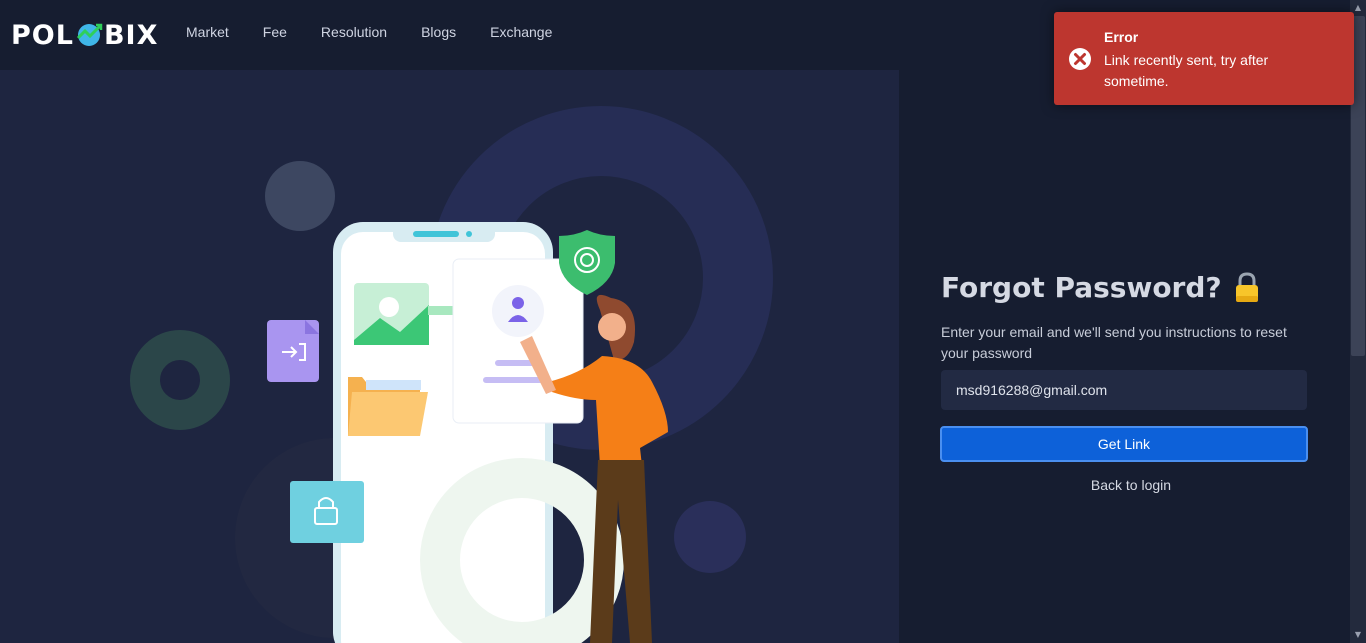 This screenshot has height=643, width=1366. What do you see at coordinates (1124, 390) in the screenshot?
I see `email-field` at bounding box center [1124, 390].